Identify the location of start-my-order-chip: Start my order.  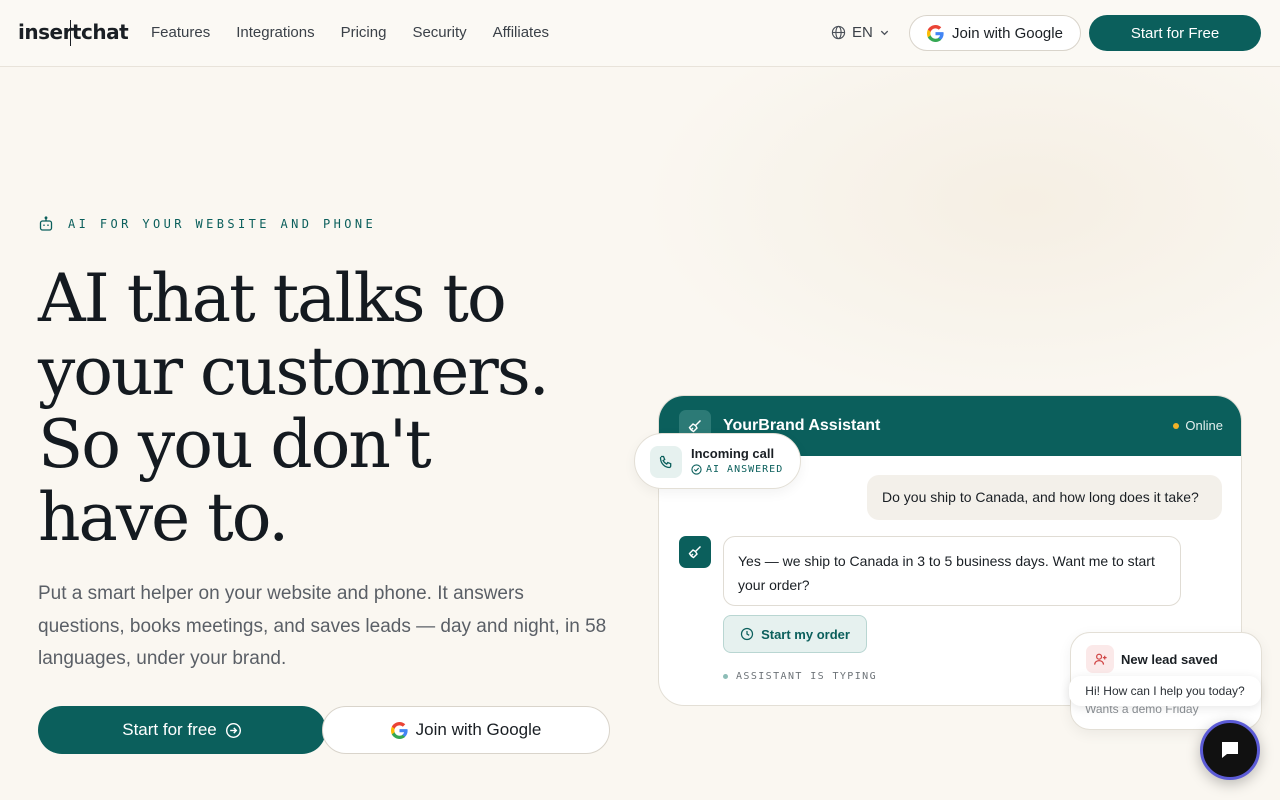
(795, 634).